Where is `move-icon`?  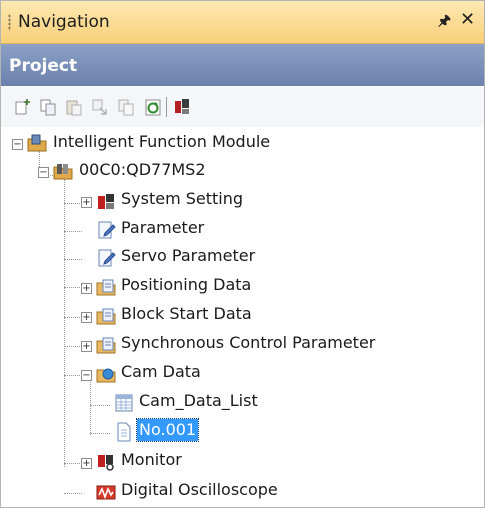 move-icon is located at coordinates (100, 107).